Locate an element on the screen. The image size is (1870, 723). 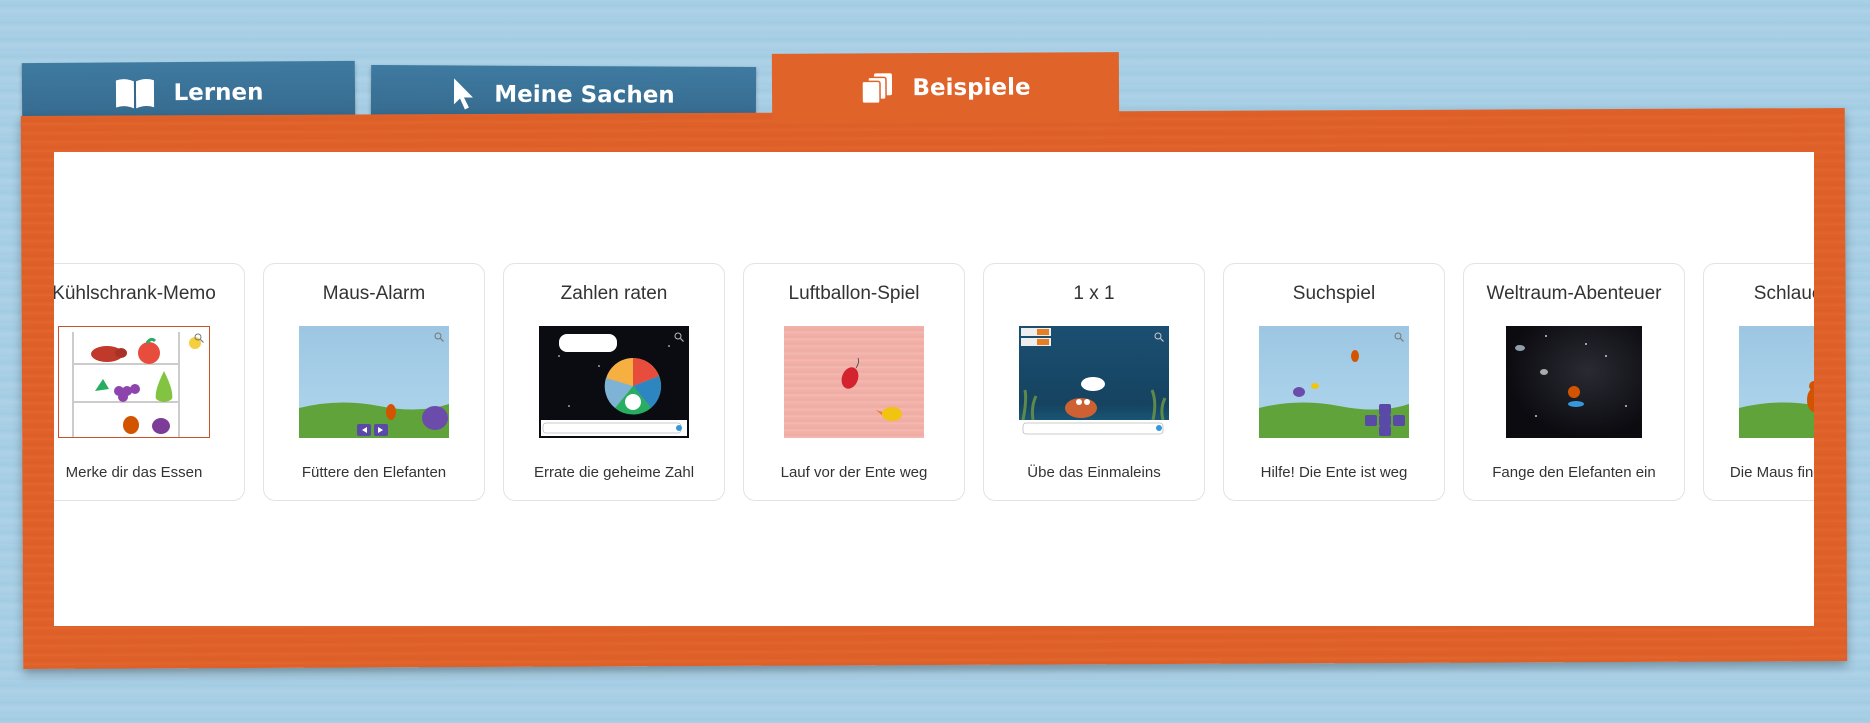
example-card: Maus-Alarm Füttere den Elefanten is located at coordinates (374, 382).